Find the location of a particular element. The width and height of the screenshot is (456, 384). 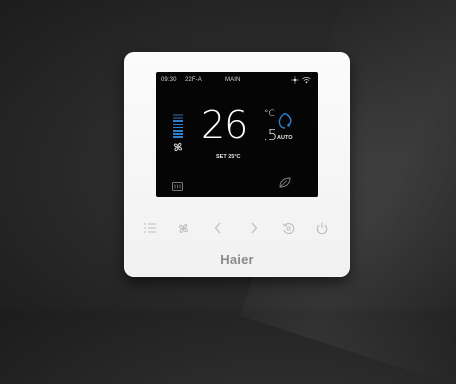

wifi-icon is located at coordinates (306, 81).